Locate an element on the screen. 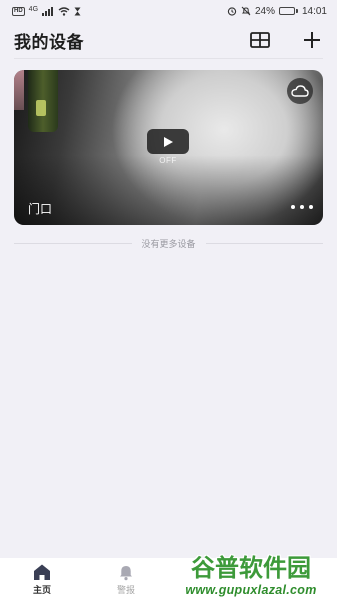  camera-preview-object is located at coordinates (43, 101).